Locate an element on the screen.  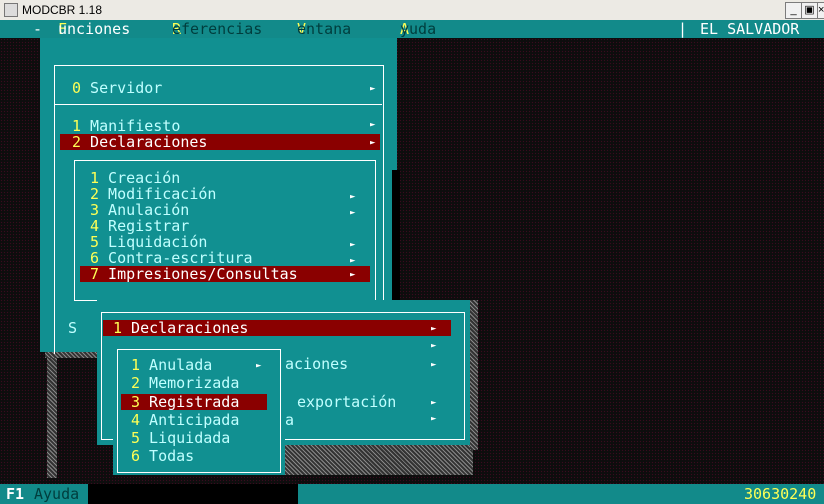
menu-item-servidor: 0 Servidor is located at coordinates (117, 88).